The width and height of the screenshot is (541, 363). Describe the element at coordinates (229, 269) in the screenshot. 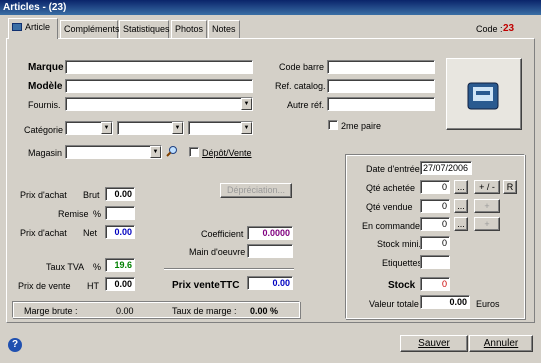

I see `divider` at that location.